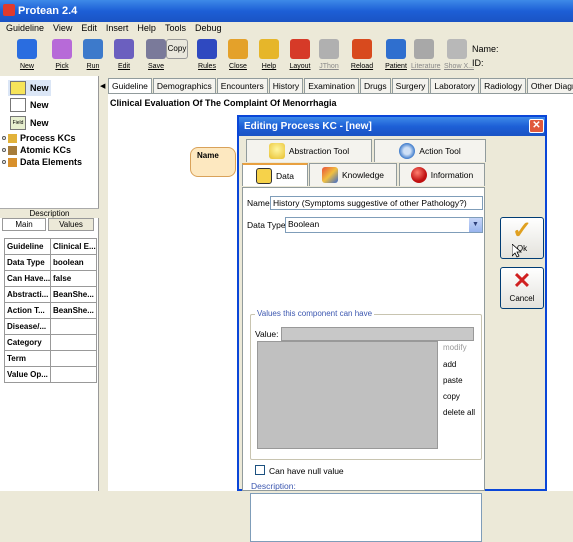  What do you see at coordinates (475, 225) in the screenshot?
I see `chevron-down-icon: ▼` at bounding box center [475, 225].